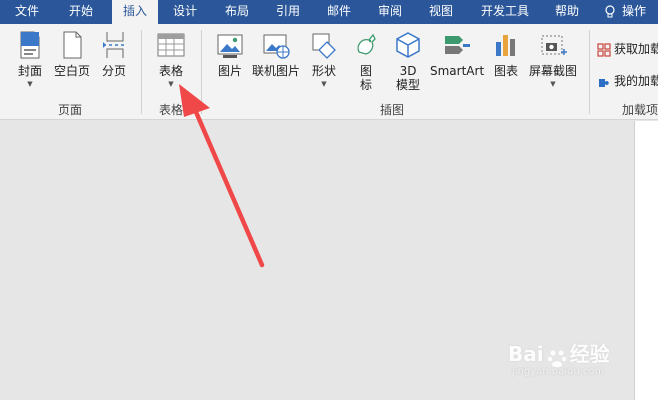 Image resolution: width=658 pixels, height=400 pixels. Describe the element at coordinates (366, 61) in the screenshot. I see `icons-button: 图 标` at that location.